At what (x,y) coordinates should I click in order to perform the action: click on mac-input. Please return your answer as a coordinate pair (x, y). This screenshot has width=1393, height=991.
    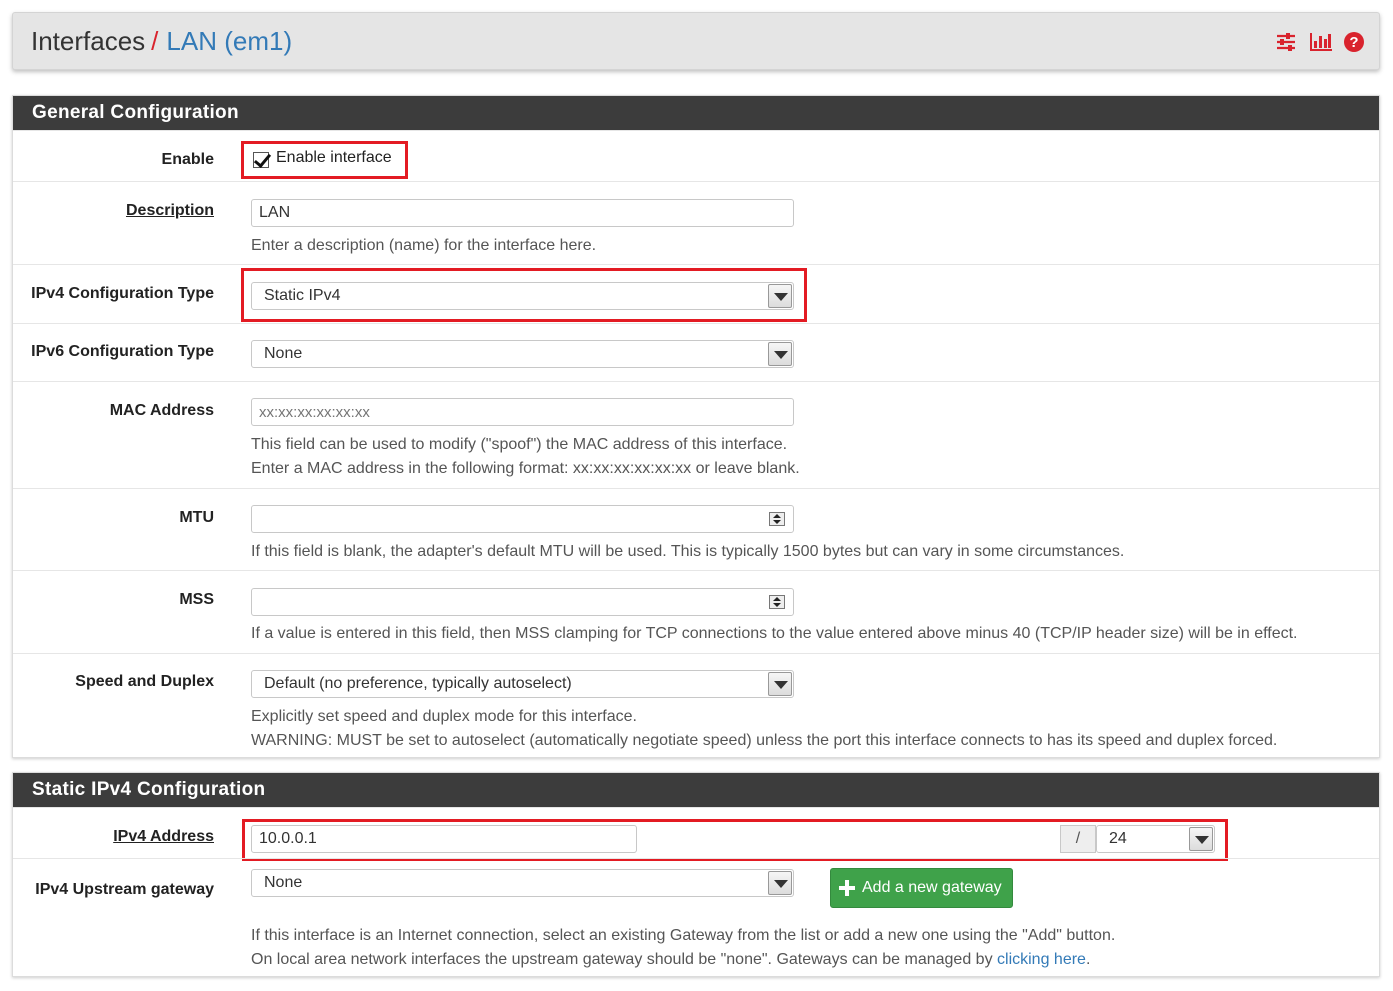
    Looking at the image, I should click on (522, 412).